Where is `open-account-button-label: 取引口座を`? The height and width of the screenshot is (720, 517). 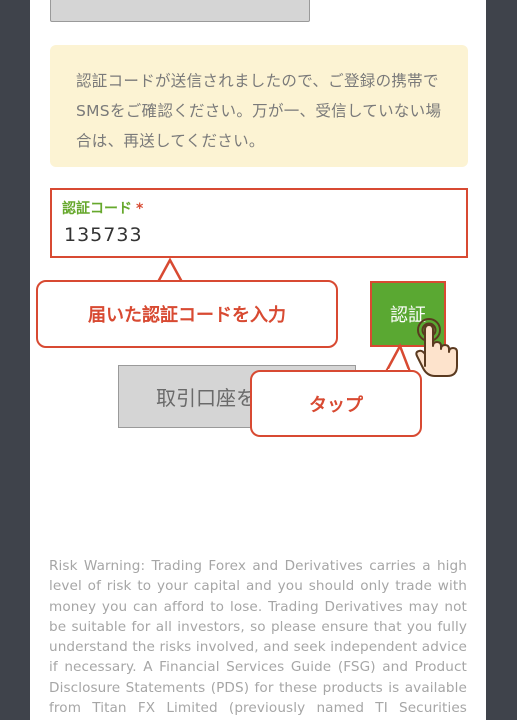 open-account-button-label: 取引口座を is located at coordinates (206, 398).